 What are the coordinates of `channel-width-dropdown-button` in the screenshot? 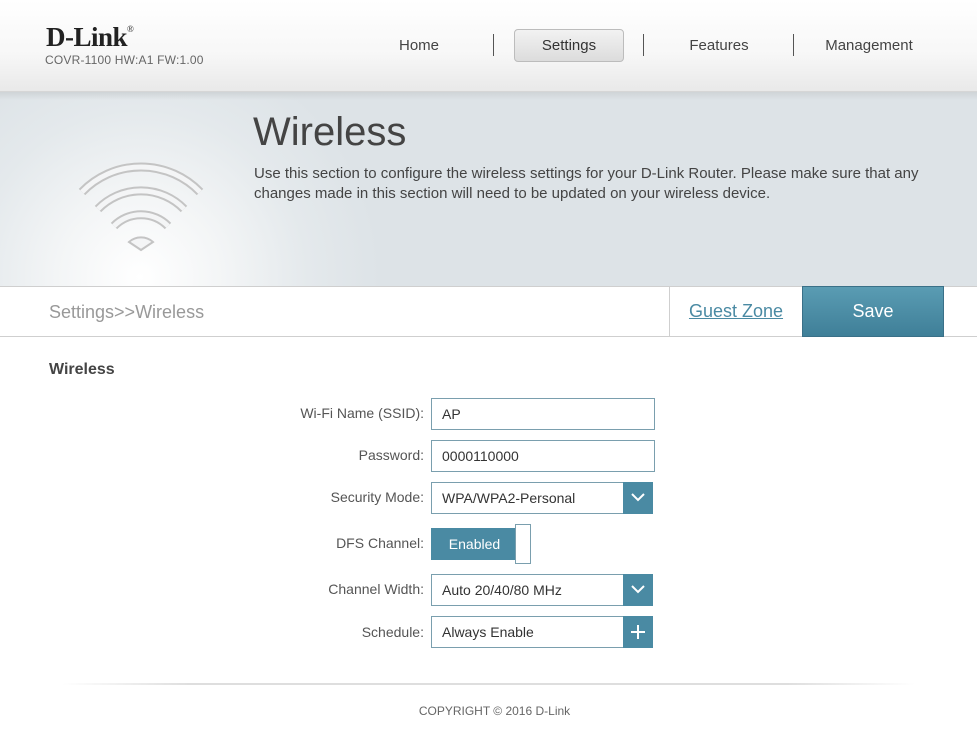 It's located at (638, 590).